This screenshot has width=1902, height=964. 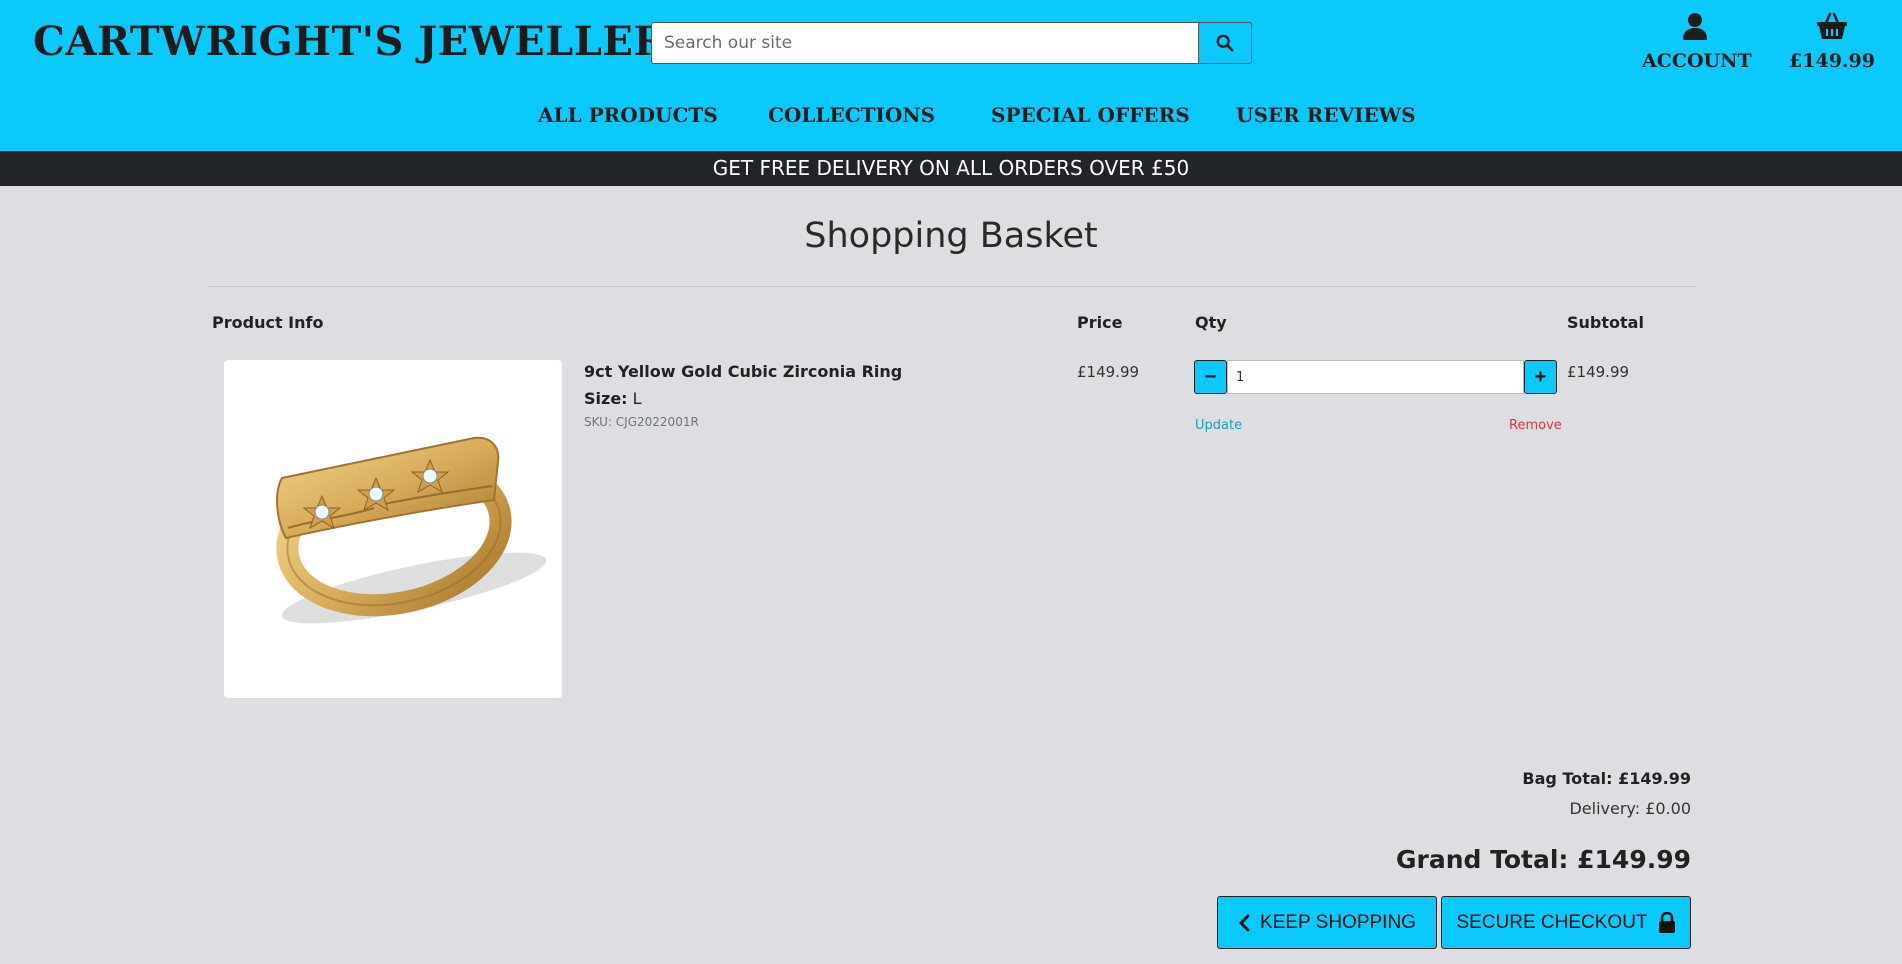 I want to click on decrement-qty-button: −, so click(x=1210, y=377).